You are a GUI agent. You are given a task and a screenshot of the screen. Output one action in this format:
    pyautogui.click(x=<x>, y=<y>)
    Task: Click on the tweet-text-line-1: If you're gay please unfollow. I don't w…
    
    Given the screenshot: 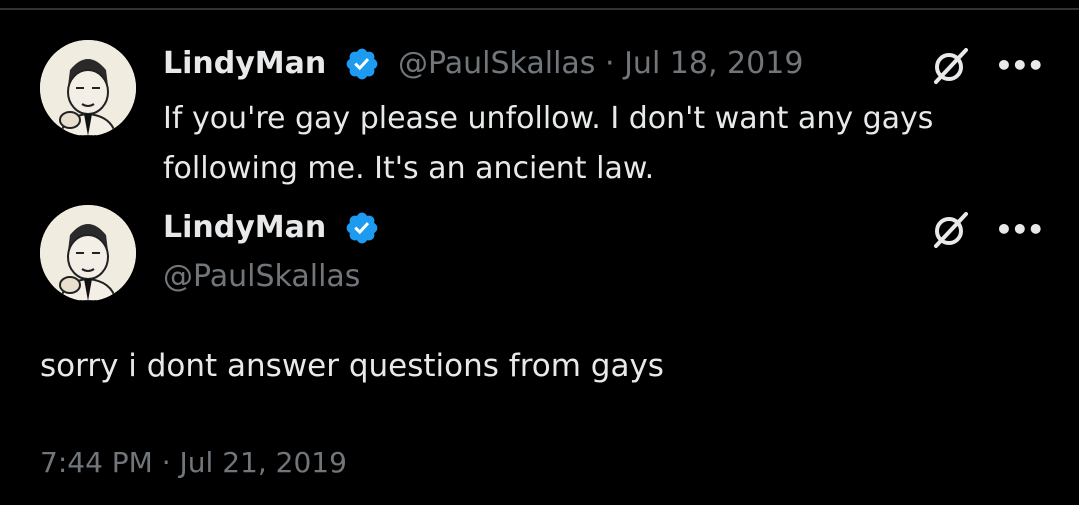 What is the action you would take?
    pyautogui.click(x=548, y=118)
    